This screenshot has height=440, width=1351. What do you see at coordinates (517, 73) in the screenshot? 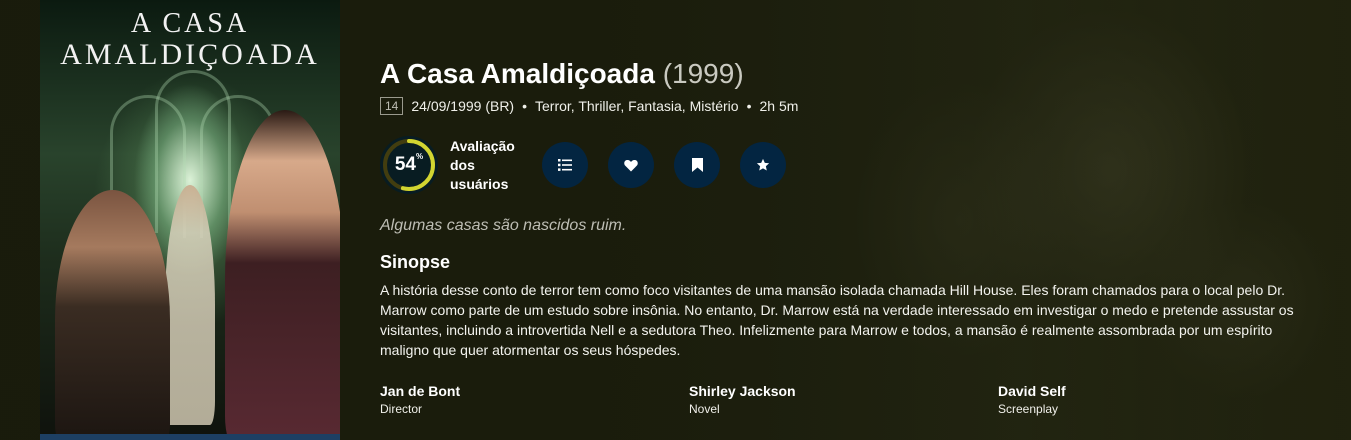
I see `movie-title: A Casa Amaldiçoada` at bounding box center [517, 73].